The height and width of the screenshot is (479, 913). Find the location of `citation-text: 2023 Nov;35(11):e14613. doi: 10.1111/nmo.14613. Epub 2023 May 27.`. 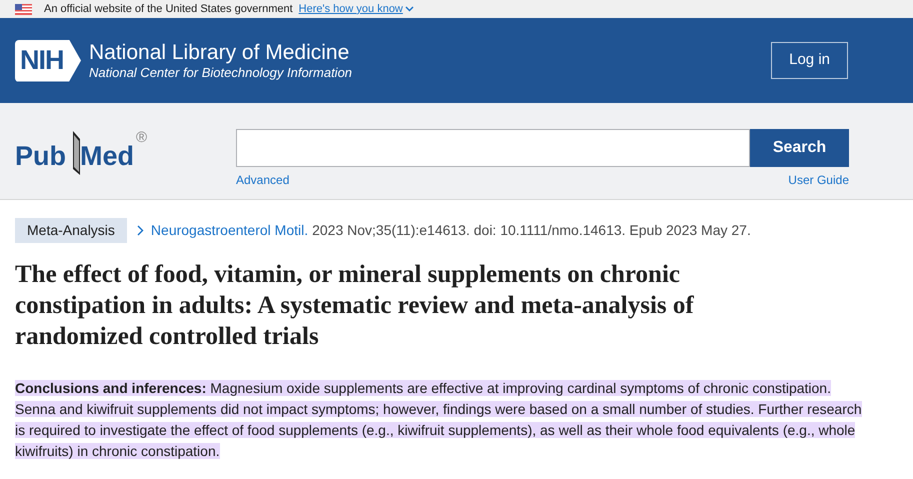

citation-text: 2023 Nov;35(11):e14613. doi: 10.1111/nmo.14613. Epub 2023 May 27. is located at coordinates (531, 230).